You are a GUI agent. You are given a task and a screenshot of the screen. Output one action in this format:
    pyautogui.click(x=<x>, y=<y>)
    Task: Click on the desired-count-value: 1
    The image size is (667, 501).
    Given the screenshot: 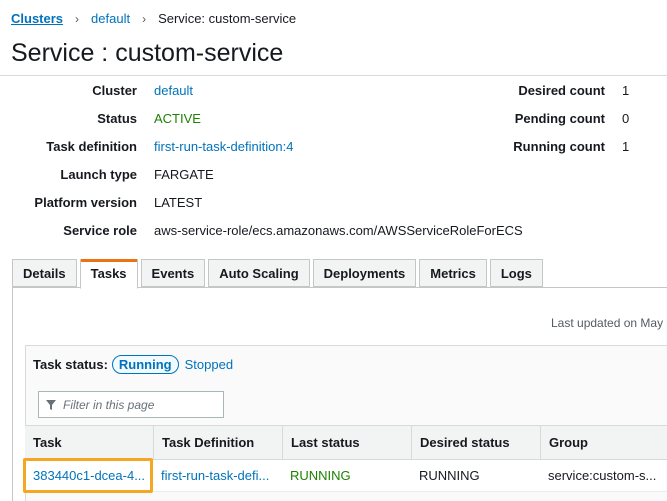 What is the action you would take?
    pyautogui.click(x=626, y=90)
    